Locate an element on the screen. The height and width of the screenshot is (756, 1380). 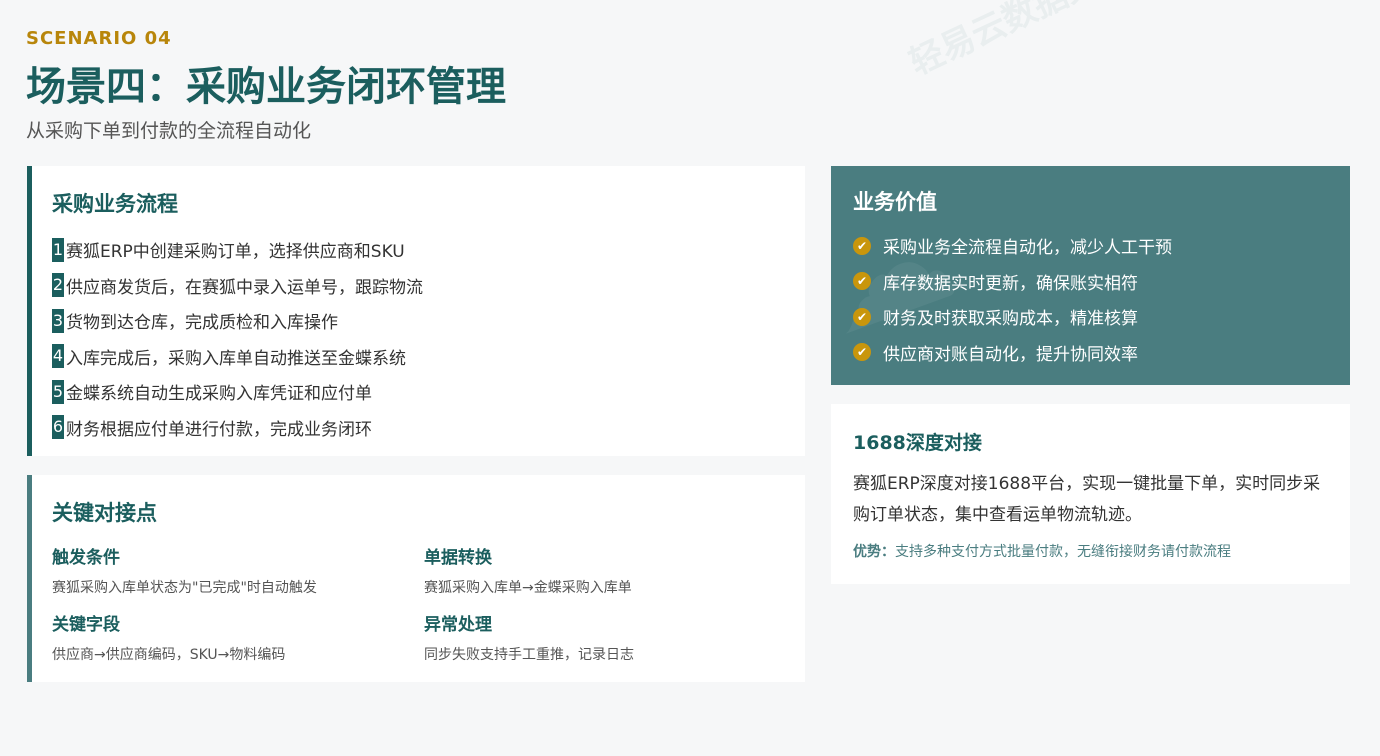
key-point-exception: 异常处理 同步失败支持手工重推，记录日志 is located at coordinates (604, 637).